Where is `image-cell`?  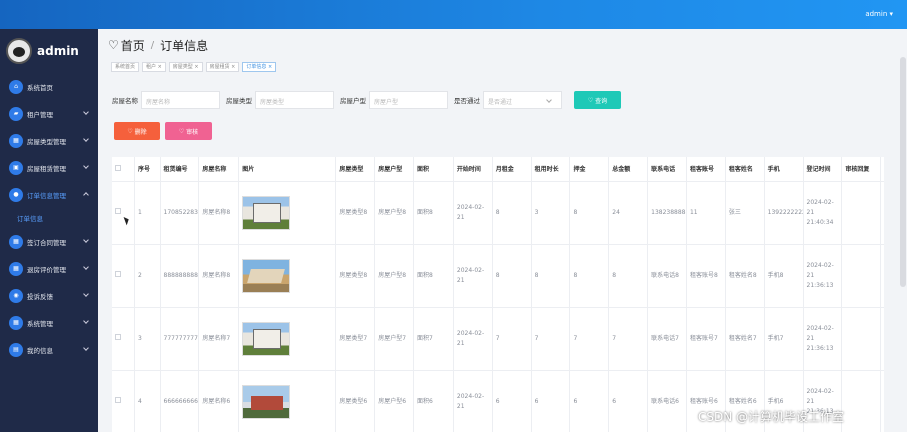
image-cell is located at coordinates (287, 401).